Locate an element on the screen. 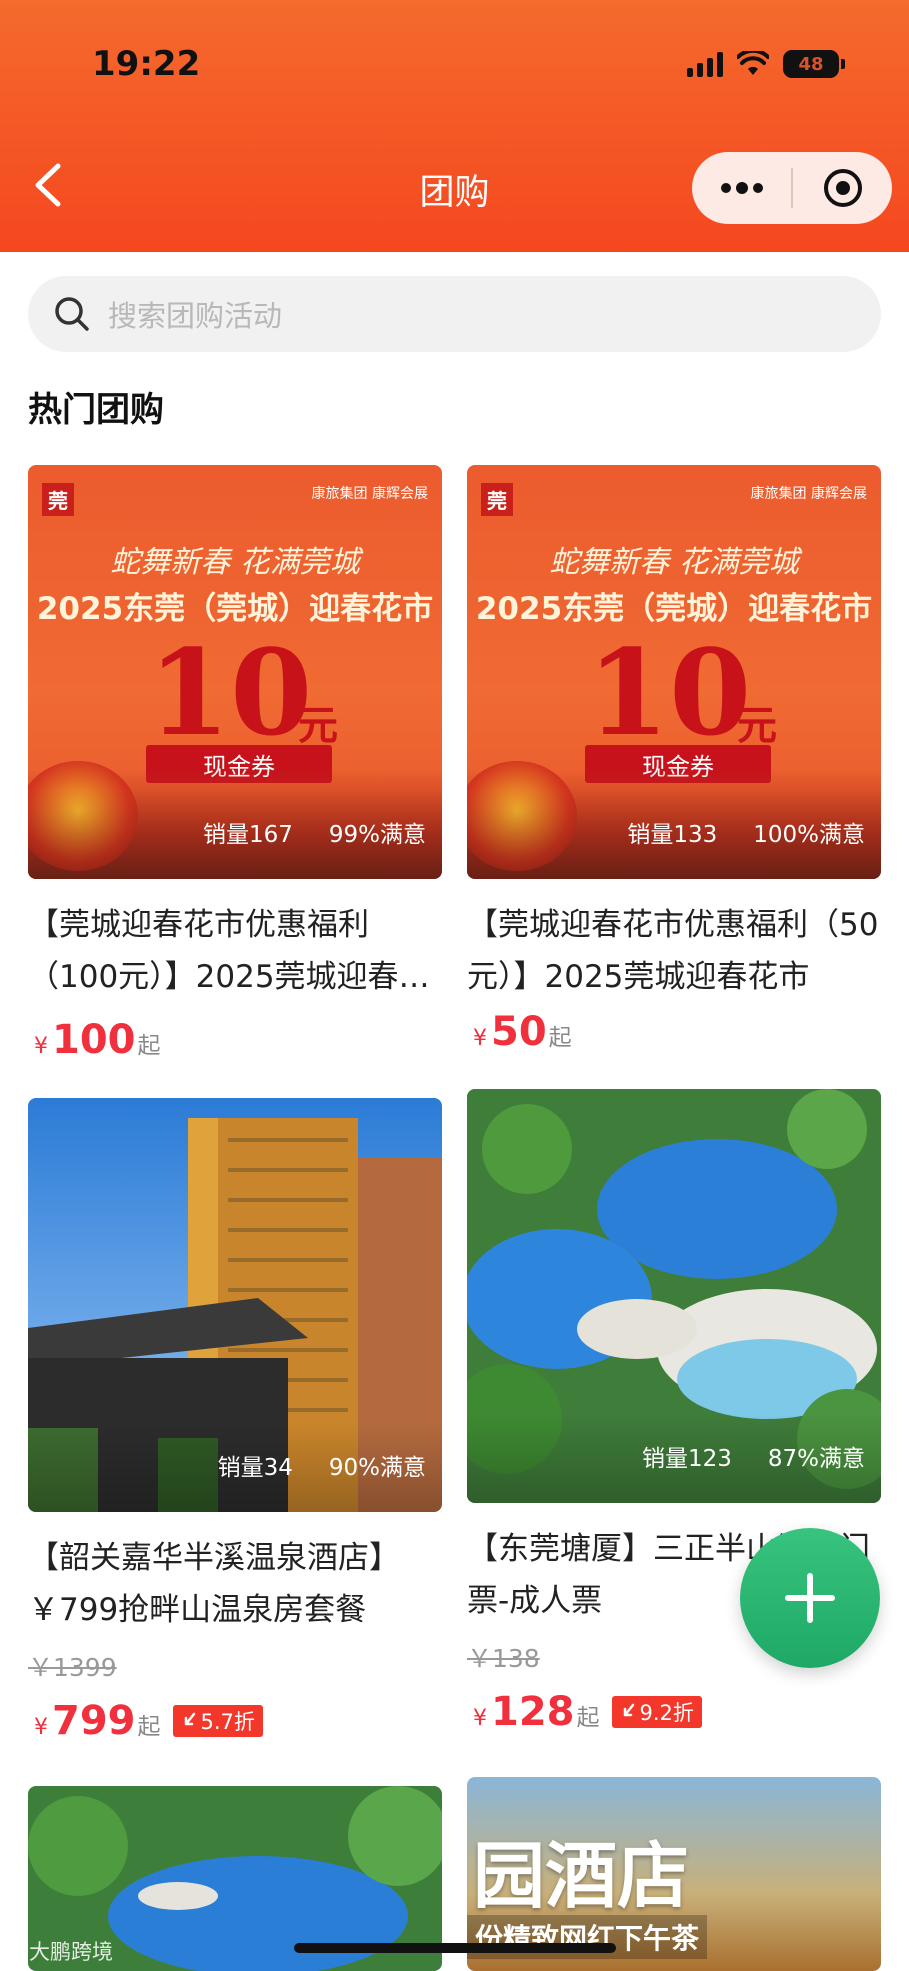 This screenshot has width=909, height=1971. signal-icon is located at coordinates (705, 64).